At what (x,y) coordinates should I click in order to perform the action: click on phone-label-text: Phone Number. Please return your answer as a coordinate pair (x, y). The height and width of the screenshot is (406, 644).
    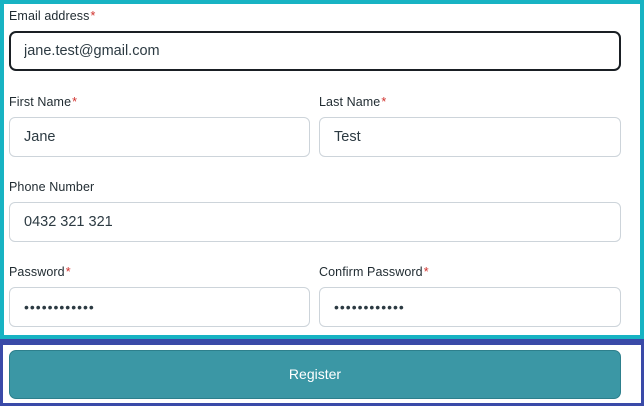
    Looking at the image, I should click on (52, 187).